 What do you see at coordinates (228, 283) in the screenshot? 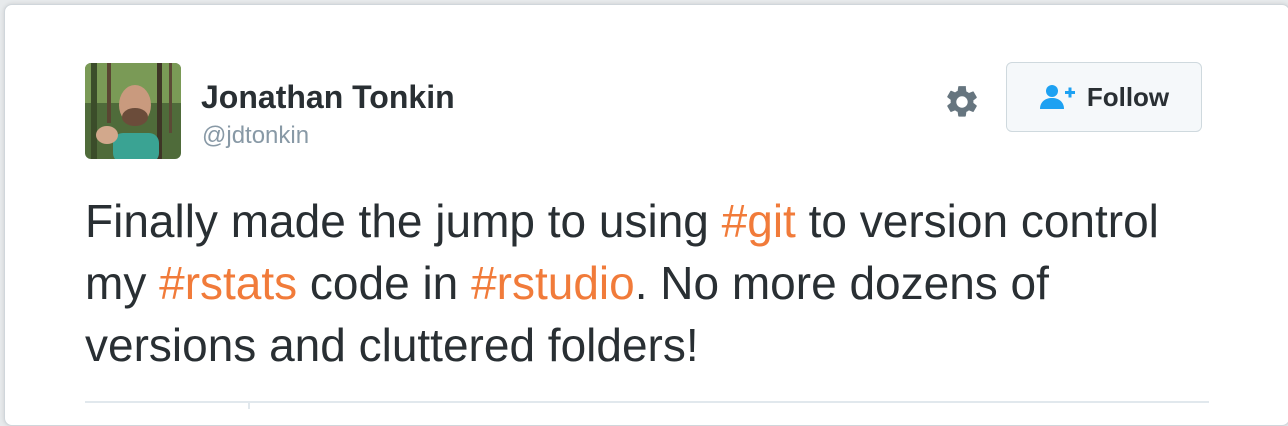
I see `hashtag-link-rstats: #rstats` at bounding box center [228, 283].